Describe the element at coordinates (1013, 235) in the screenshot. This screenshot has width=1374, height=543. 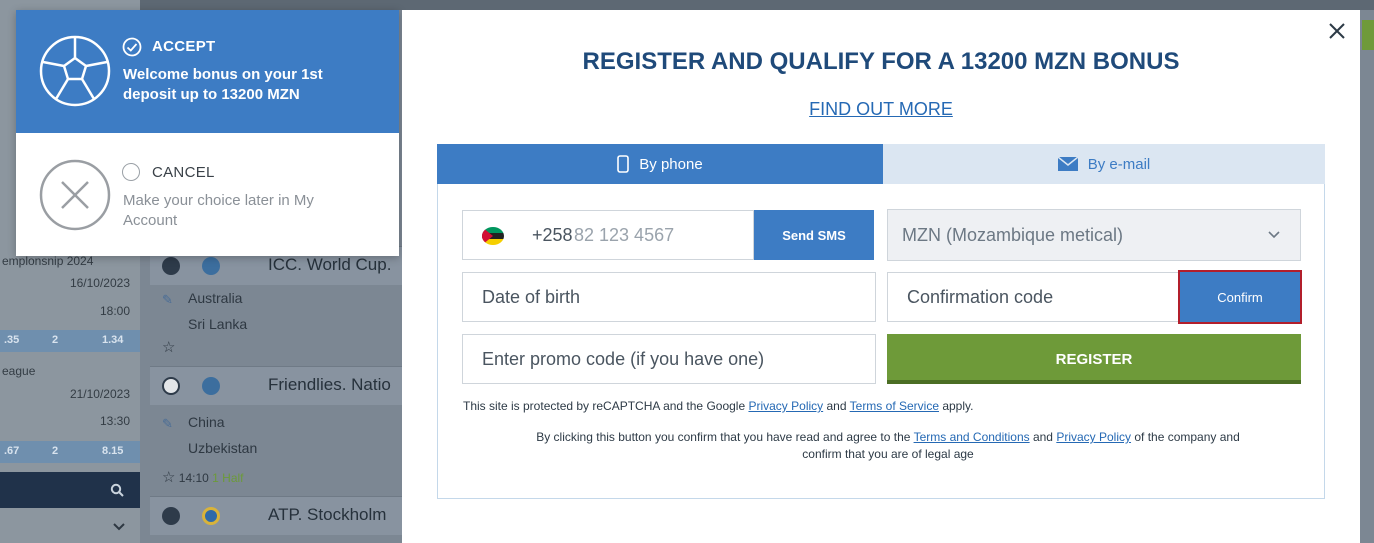
I see `currency-value: MZN (Mozambique metical)` at that location.